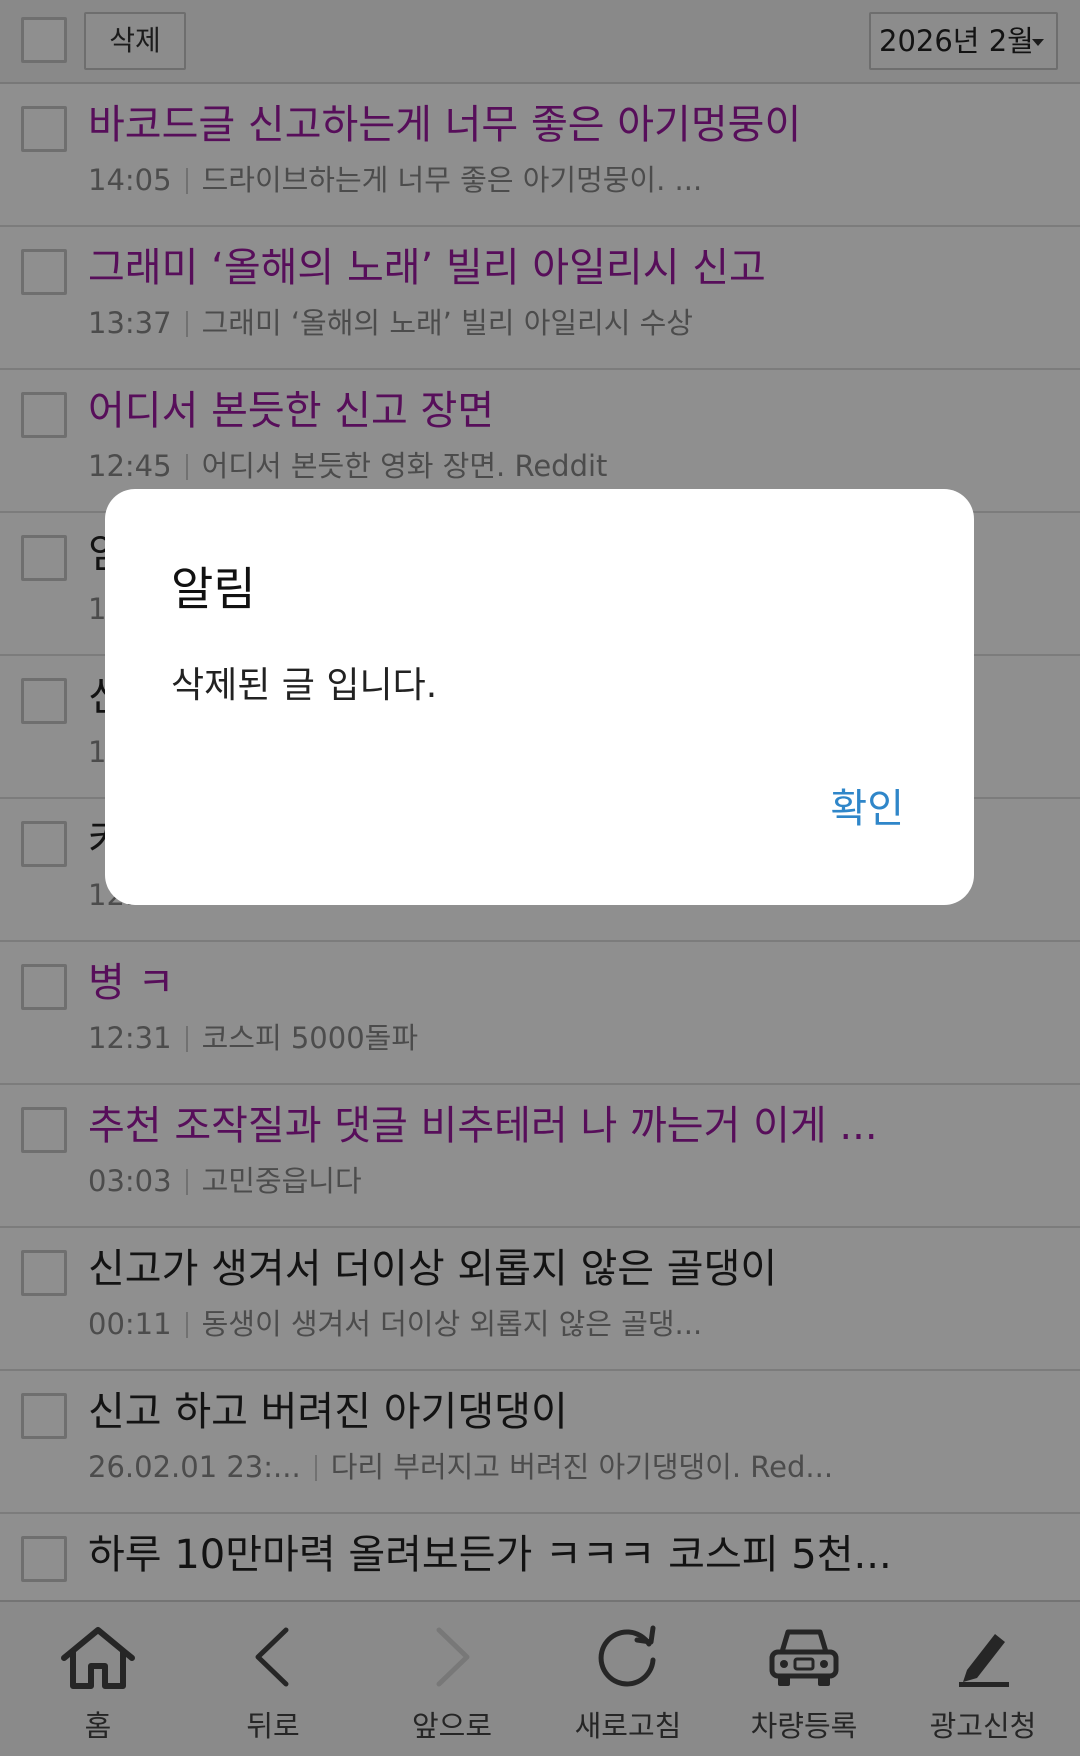 Image resolution: width=1080 pixels, height=1756 pixels. What do you see at coordinates (867, 809) in the screenshot?
I see `confirm-button: 확인` at bounding box center [867, 809].